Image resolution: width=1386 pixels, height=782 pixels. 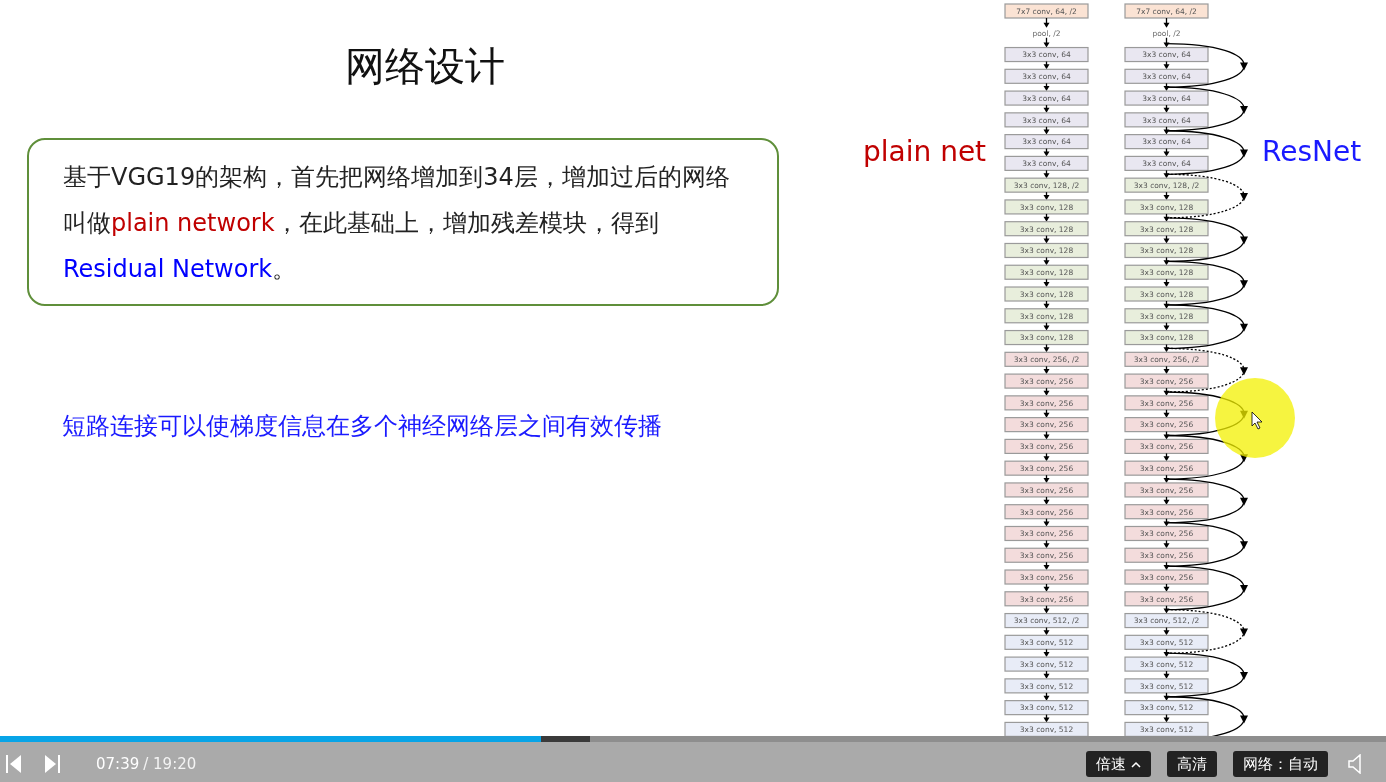 I want to click on total-time: / 19:20, so click(x=170, y=764).